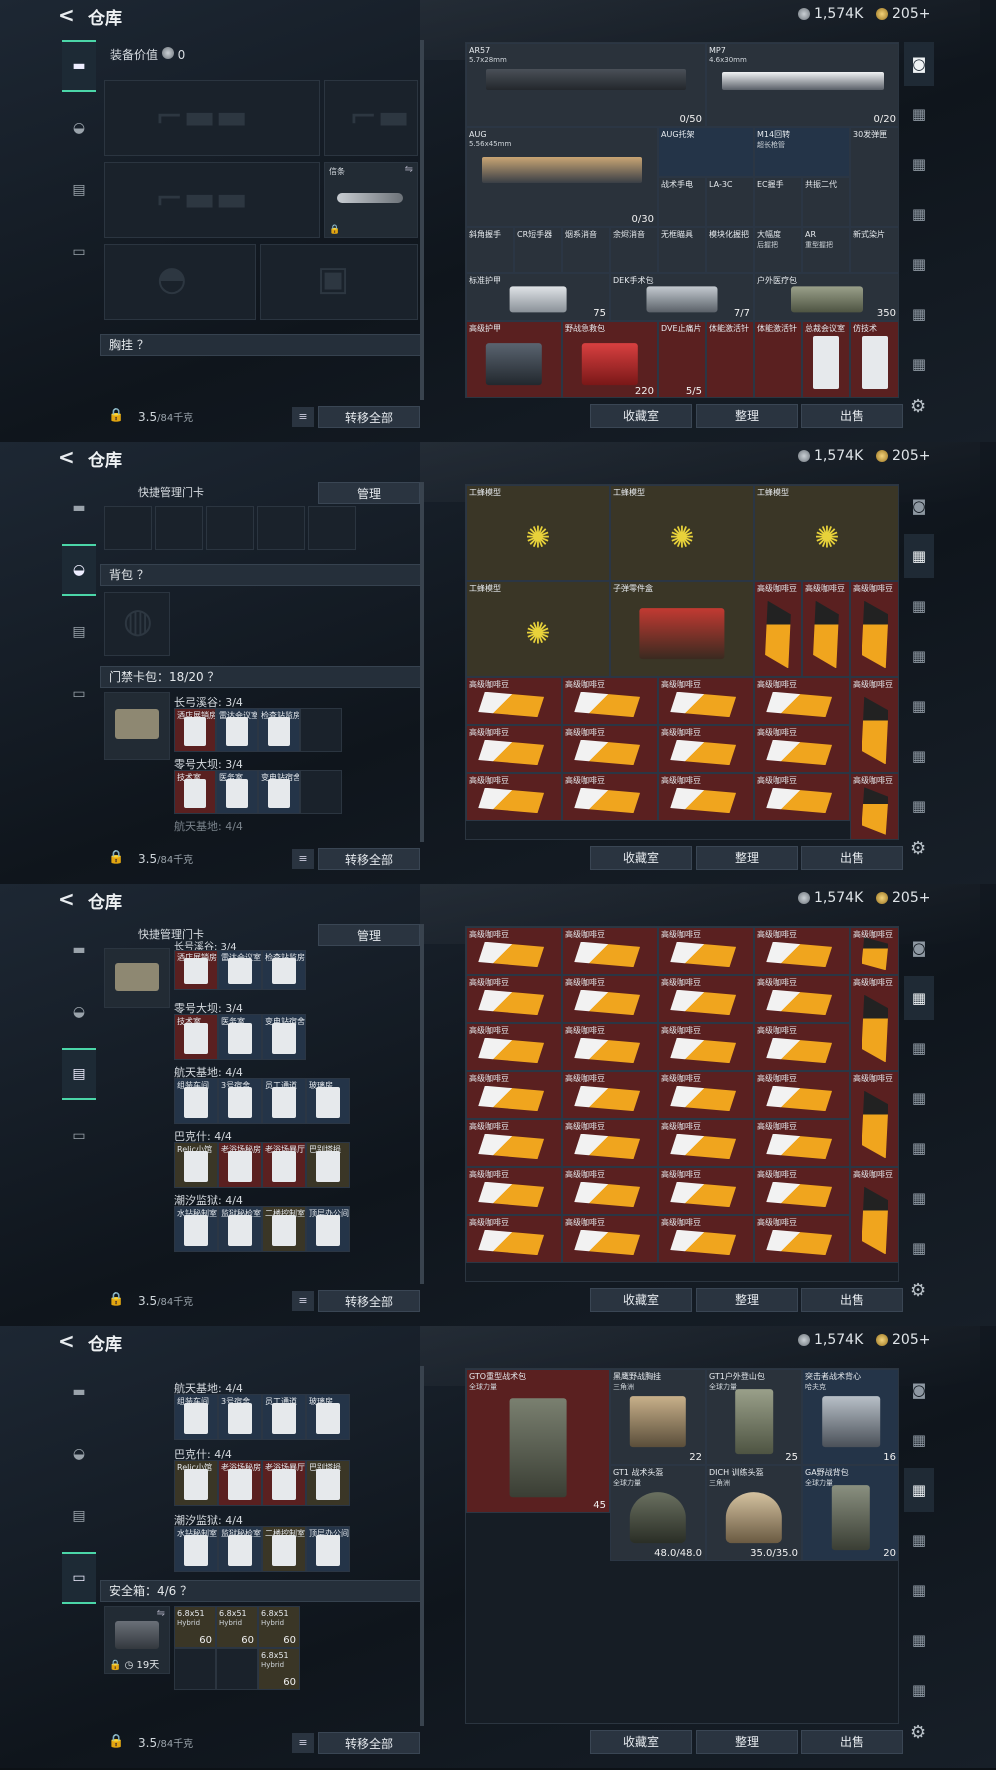 This screenshot has height=1770, width=996. I want to click on sort-button: 整理, so click(747, 1742).